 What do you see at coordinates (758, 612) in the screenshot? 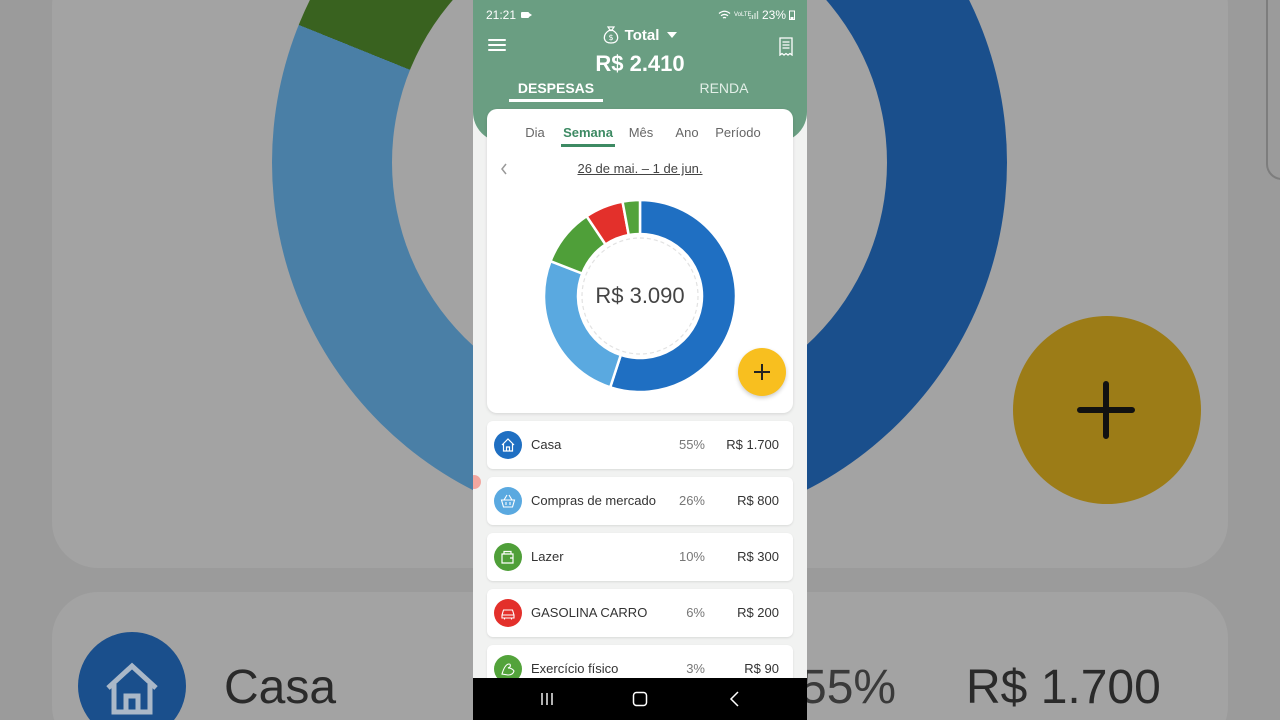
I see `category-amount: R$ 200` at bounding box center [758, 612].